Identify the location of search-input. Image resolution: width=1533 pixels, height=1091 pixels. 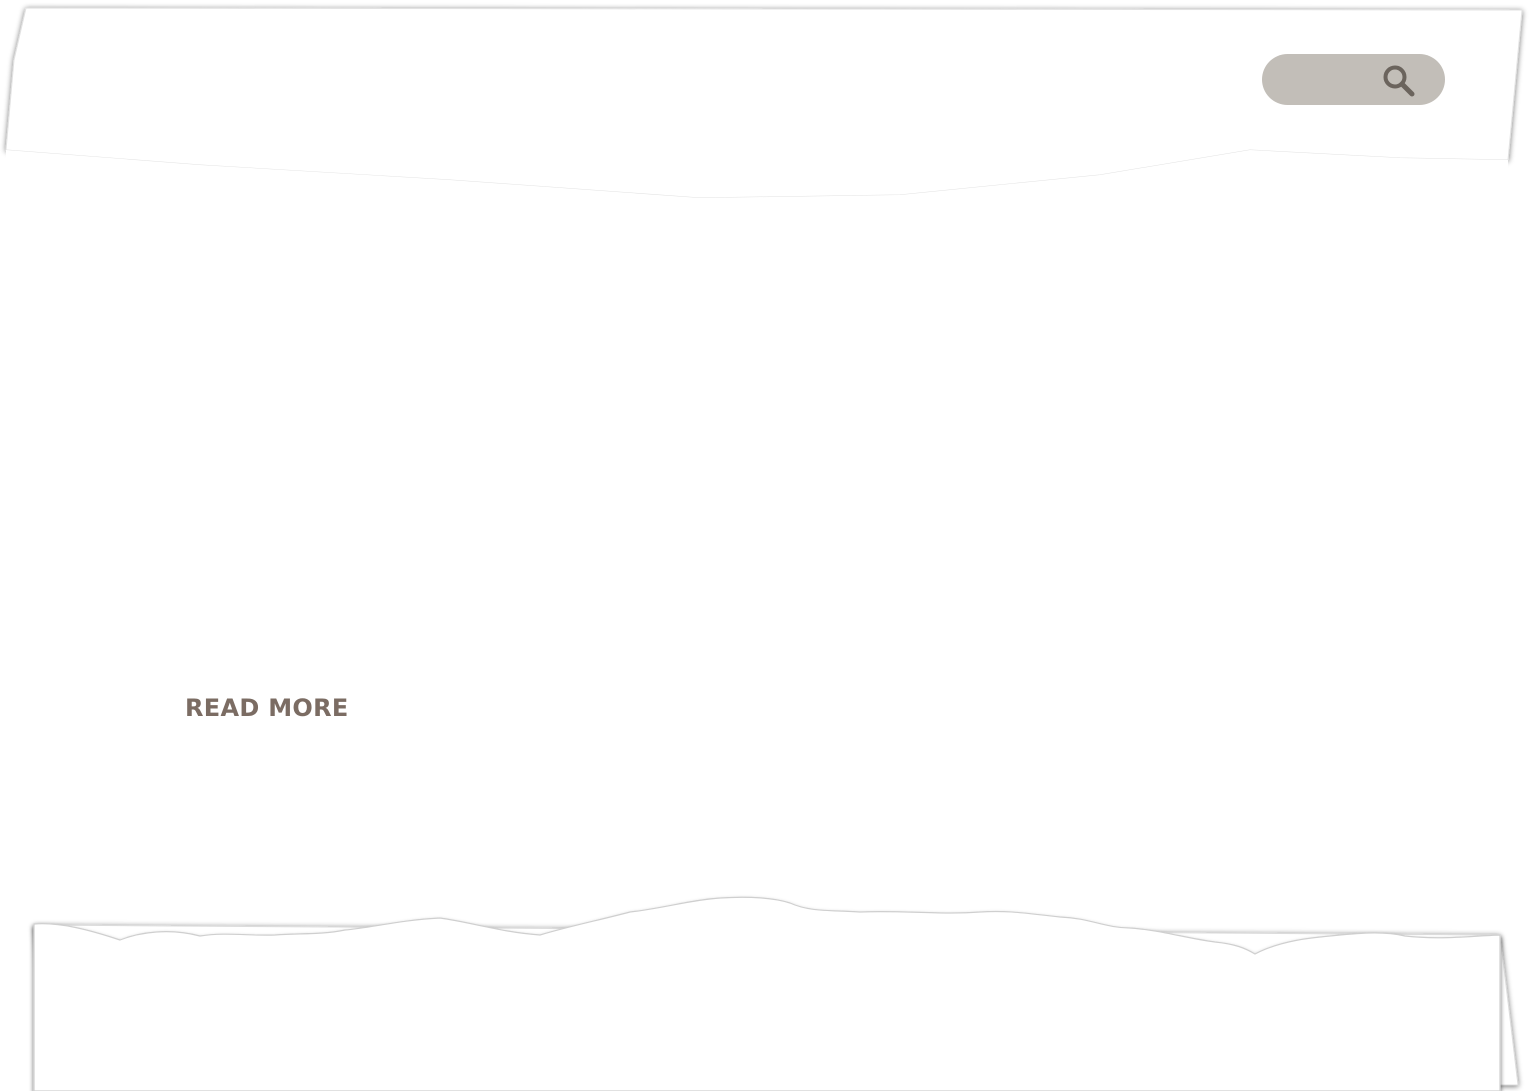
(1330, 80).